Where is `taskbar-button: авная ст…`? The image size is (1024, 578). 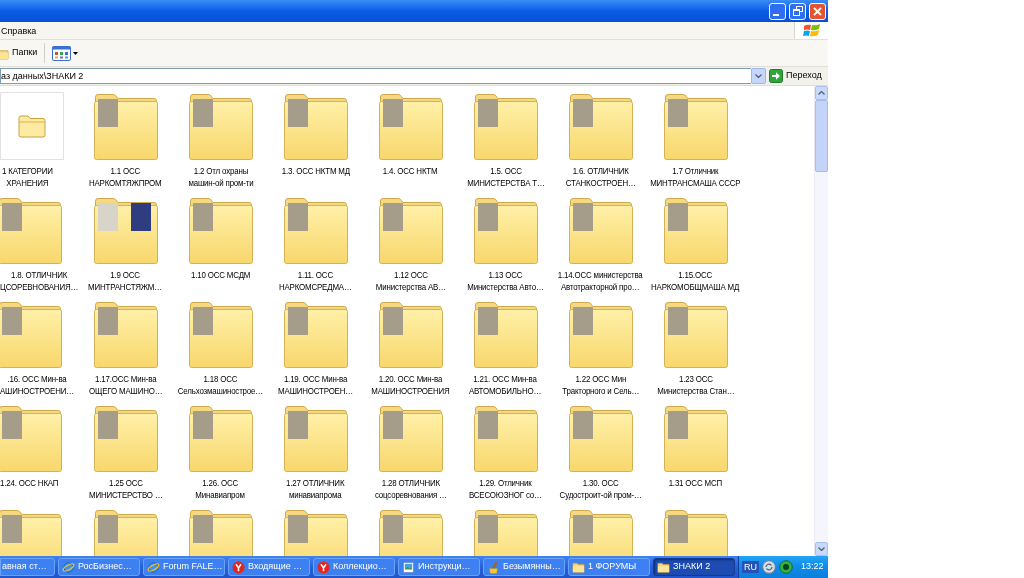 taskbar-button: авная ст… is located at coordinates (27, 567).